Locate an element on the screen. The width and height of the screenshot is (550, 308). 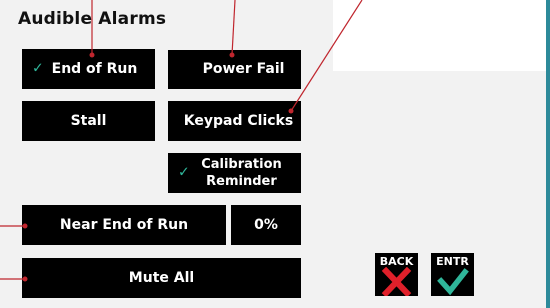
callout-end-of-run-dot is located at coordinates (92, 55).